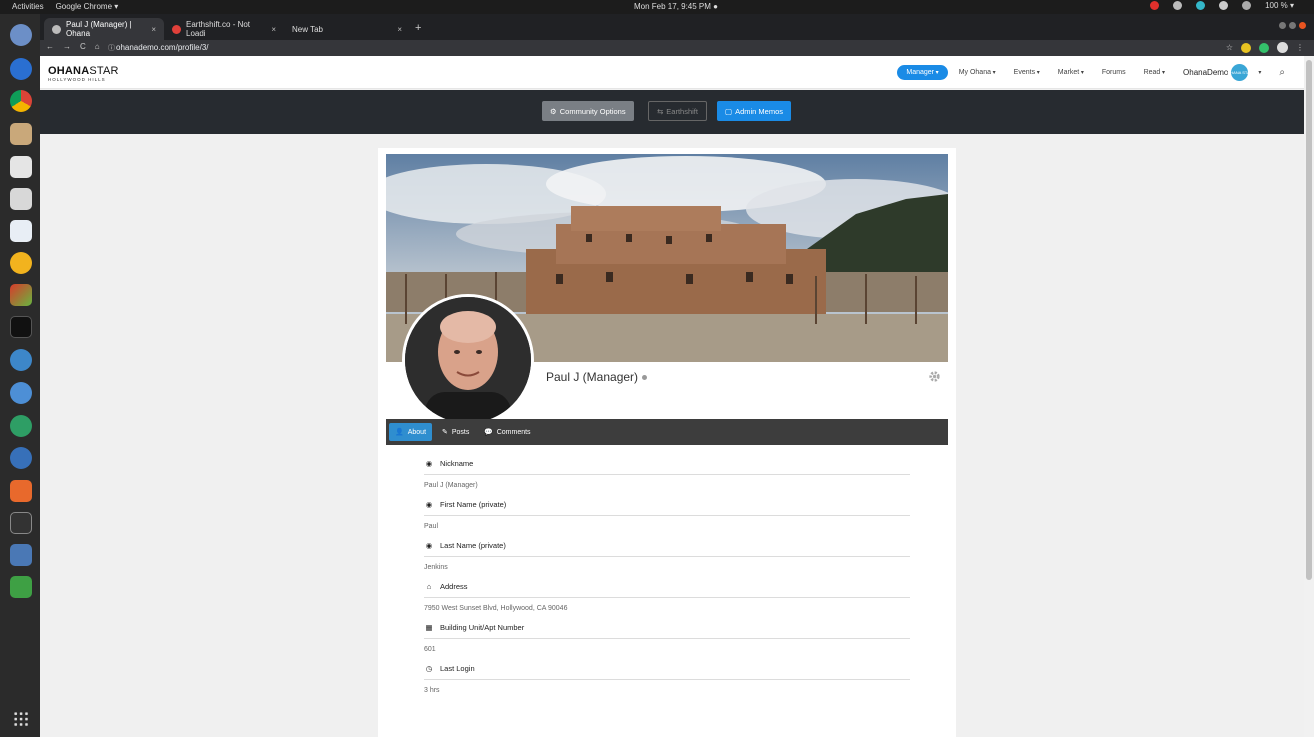 Image resolution: width=1314 pixels, height=737 pixels. Describe the element at coordinates (1300, 47) in the screenshot. I see `menu-kebab-icon: ⋮` at that location.